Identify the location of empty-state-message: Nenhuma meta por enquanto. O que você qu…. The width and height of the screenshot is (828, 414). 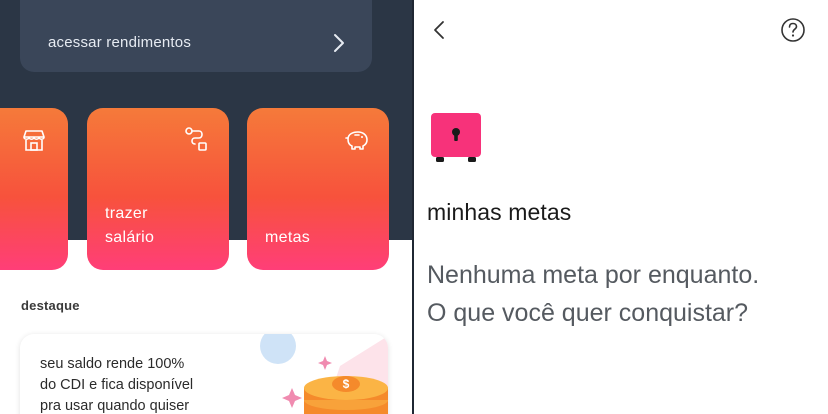
(622, 294).